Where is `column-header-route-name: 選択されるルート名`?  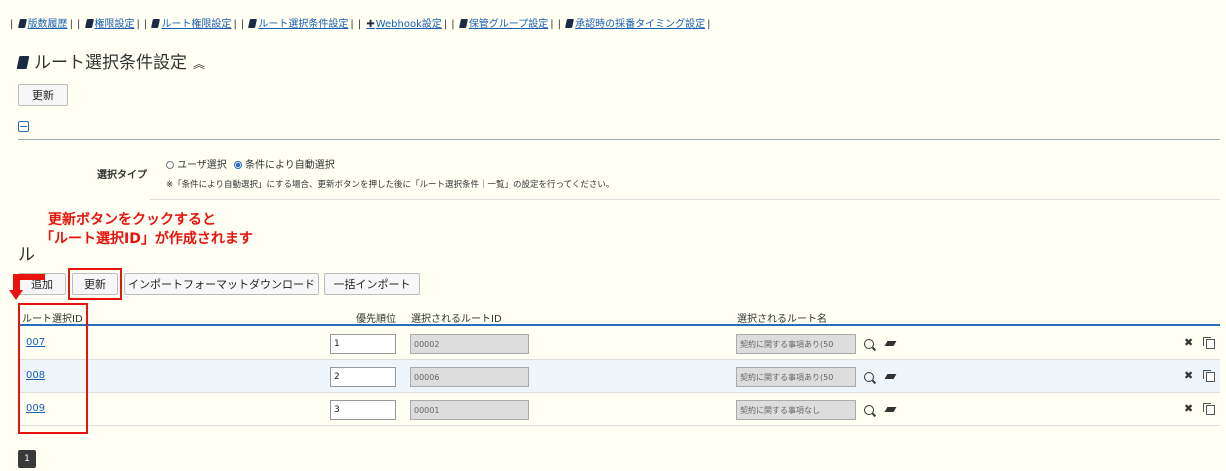 column-header-route-name: 選択されるルート名 is located at coordinates (782, 319).